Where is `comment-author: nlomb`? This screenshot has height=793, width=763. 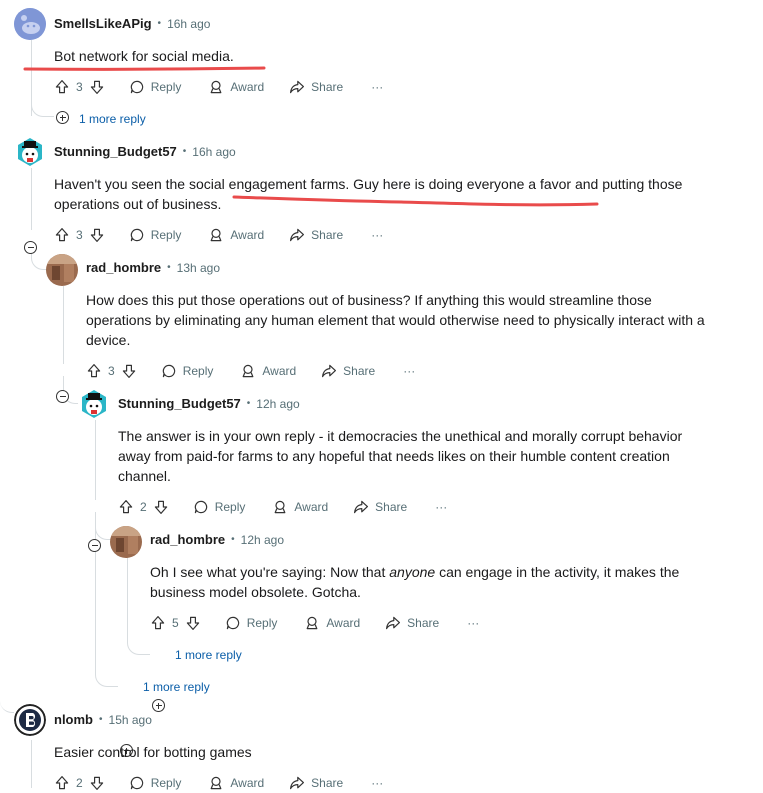 comment-author: nlomb is located at coordinates (73, 719).